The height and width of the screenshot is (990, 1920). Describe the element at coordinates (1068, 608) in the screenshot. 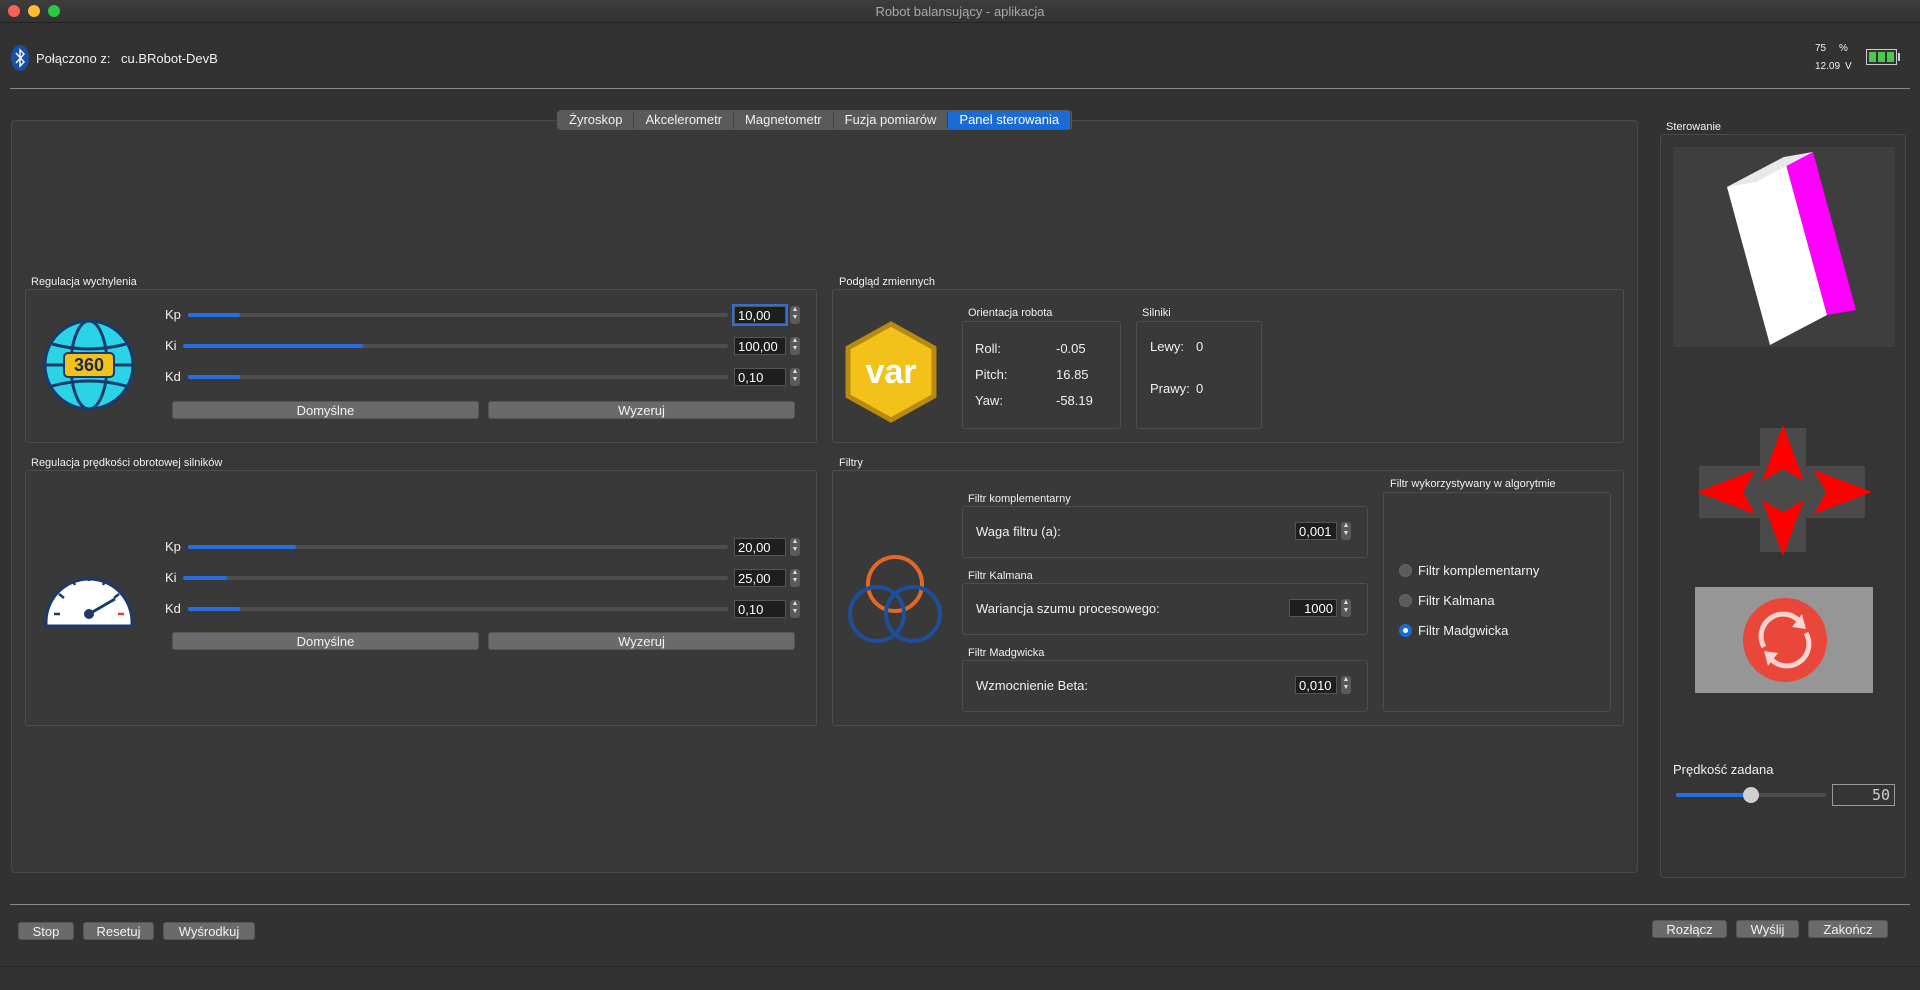

I see `kalman-noise-label: Wariancja szumu procesowego:` at that location.